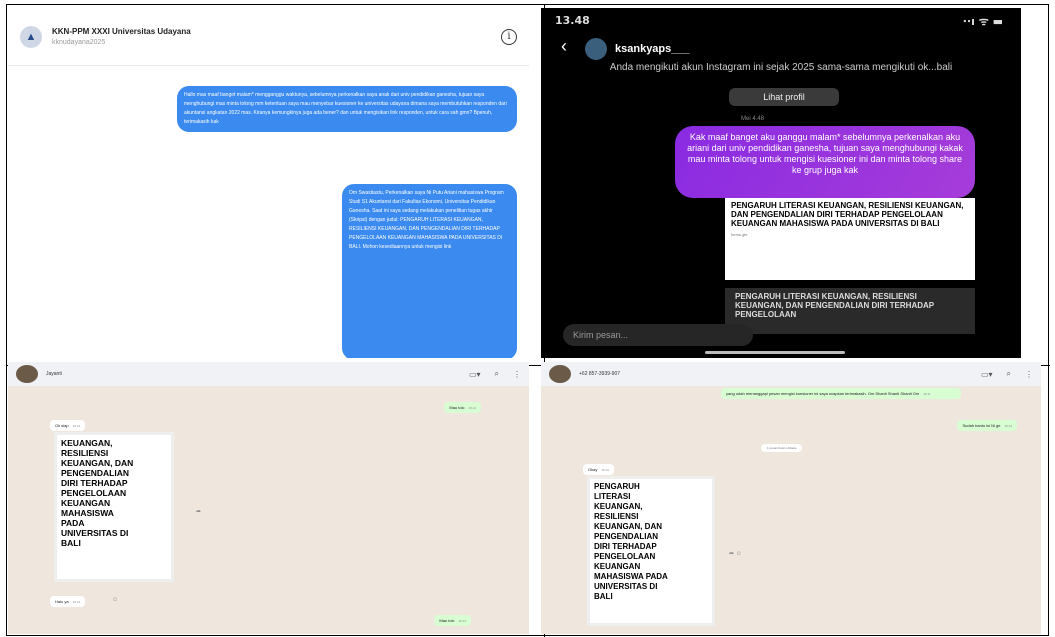 This screenshot has height=637, width=1055. I want to click on doc-line: LITERASI, so click(612, 496).